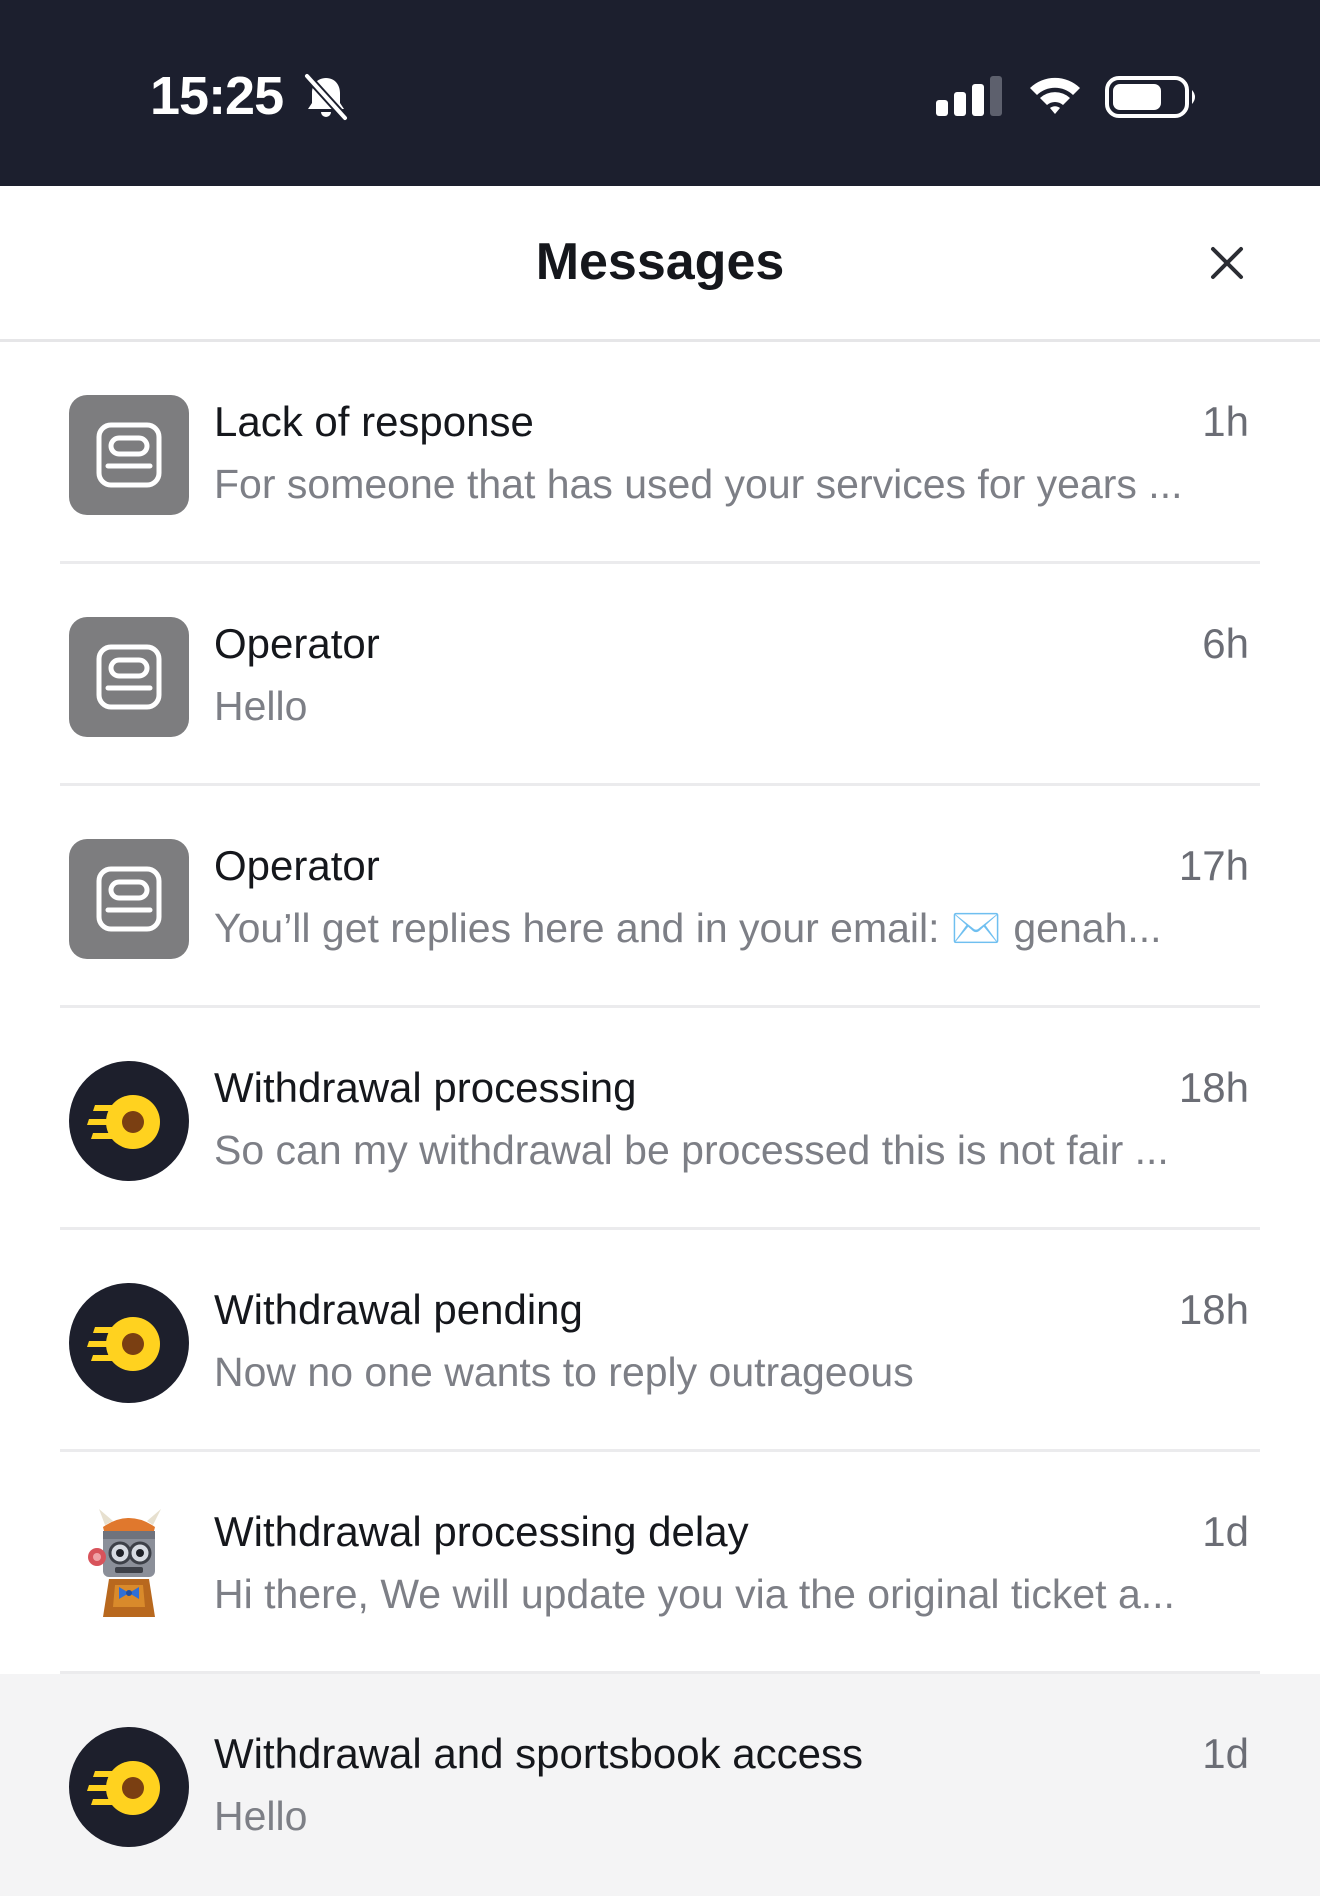  I want to click on messages-header: Messages, so click(660, 264).